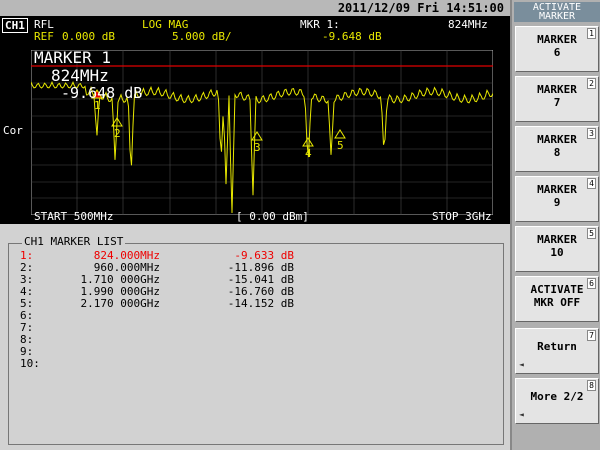  I want to click on correction-indicator: Cor, so click(13, 130).